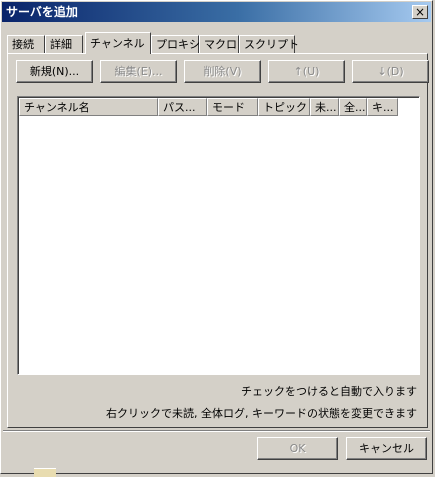 This screenshot has height=477, width=435. I want to click on ok-button: OK, so click(297, 448).